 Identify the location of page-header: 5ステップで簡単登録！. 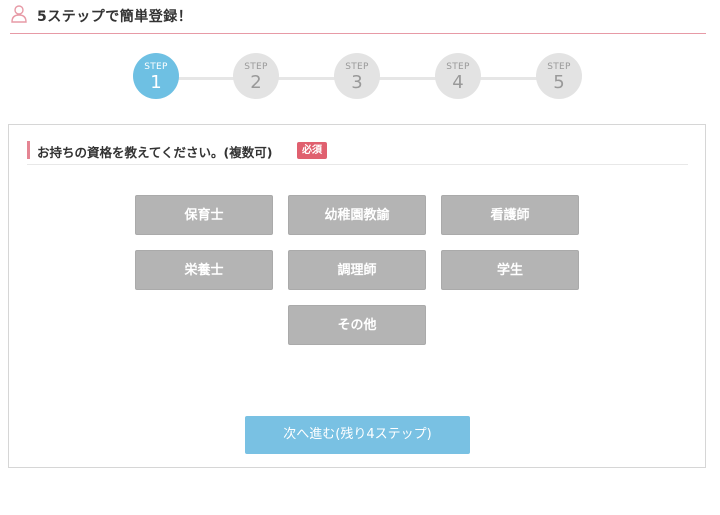
(358, 17).